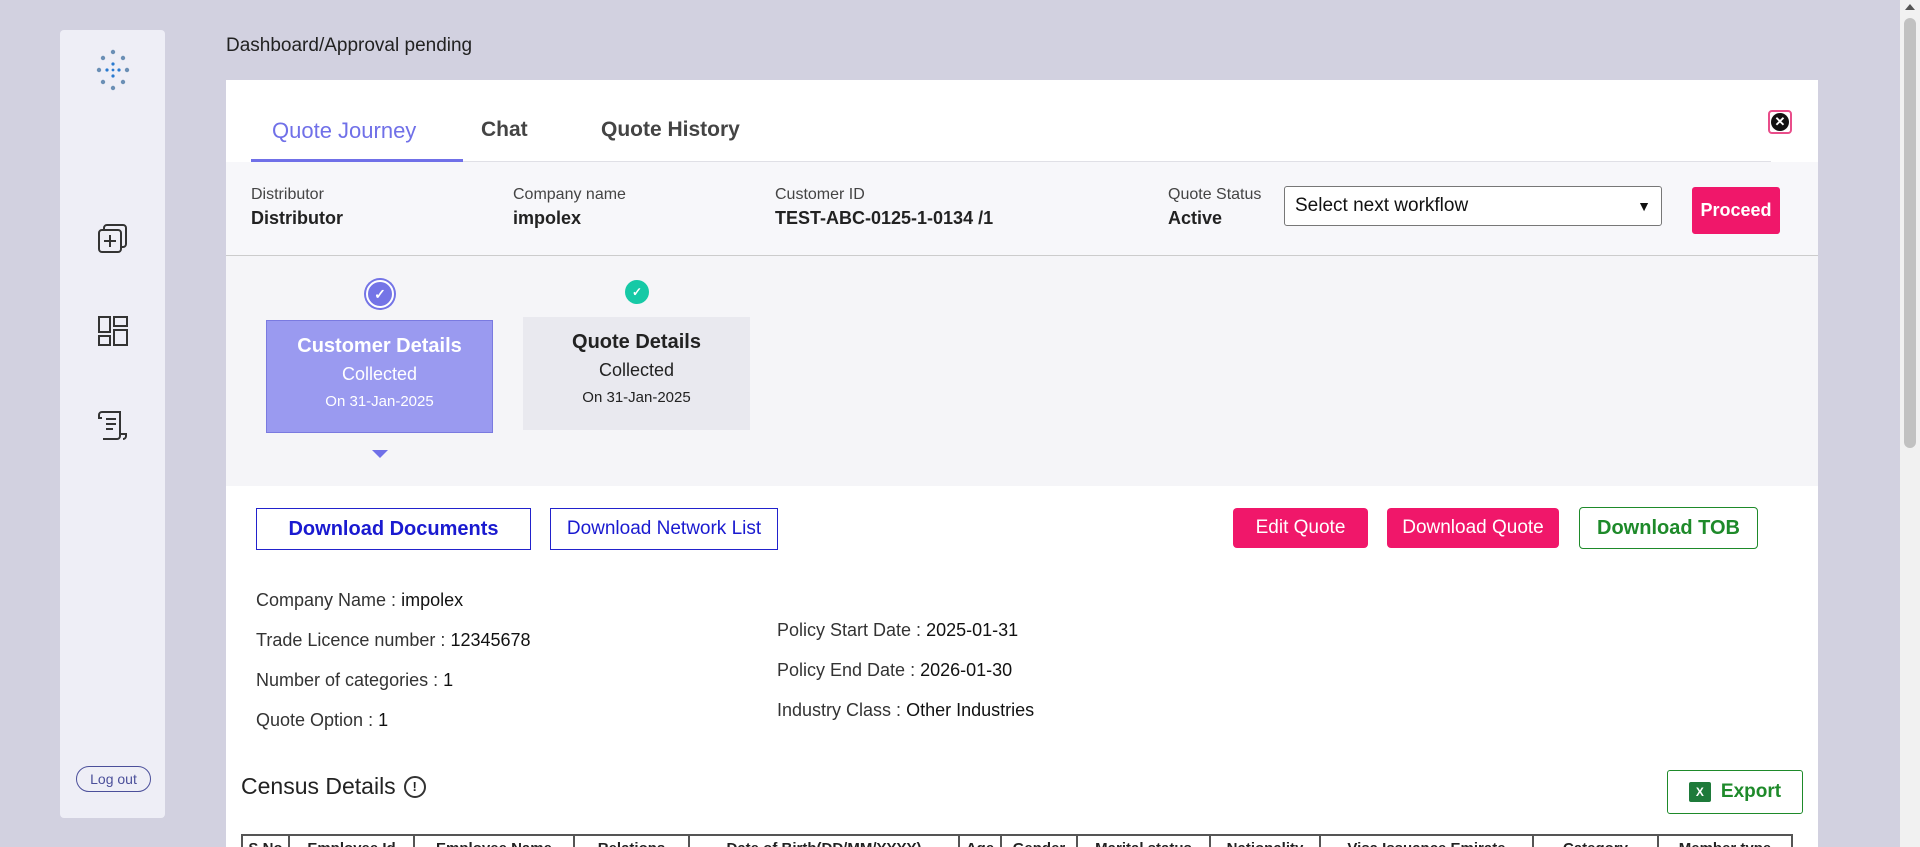  Describe the element at coordinates (347, 680) in the screenshot. I see `categories-label: Number of categories :` at that location.